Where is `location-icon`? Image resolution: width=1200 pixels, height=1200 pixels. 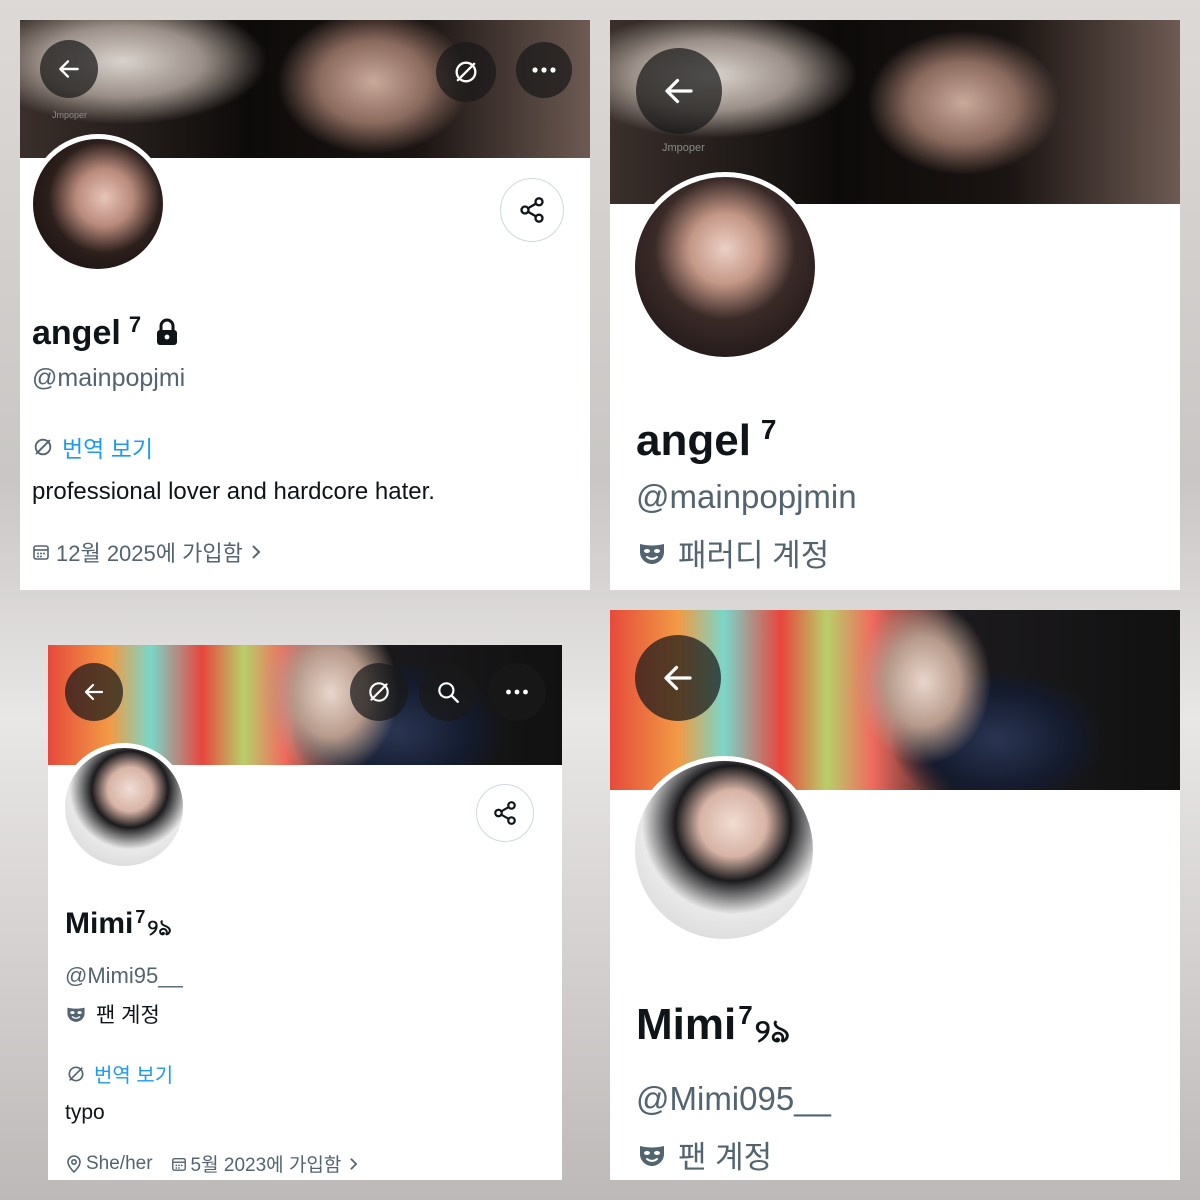 location-icon is located at coordinates (74, 1163).